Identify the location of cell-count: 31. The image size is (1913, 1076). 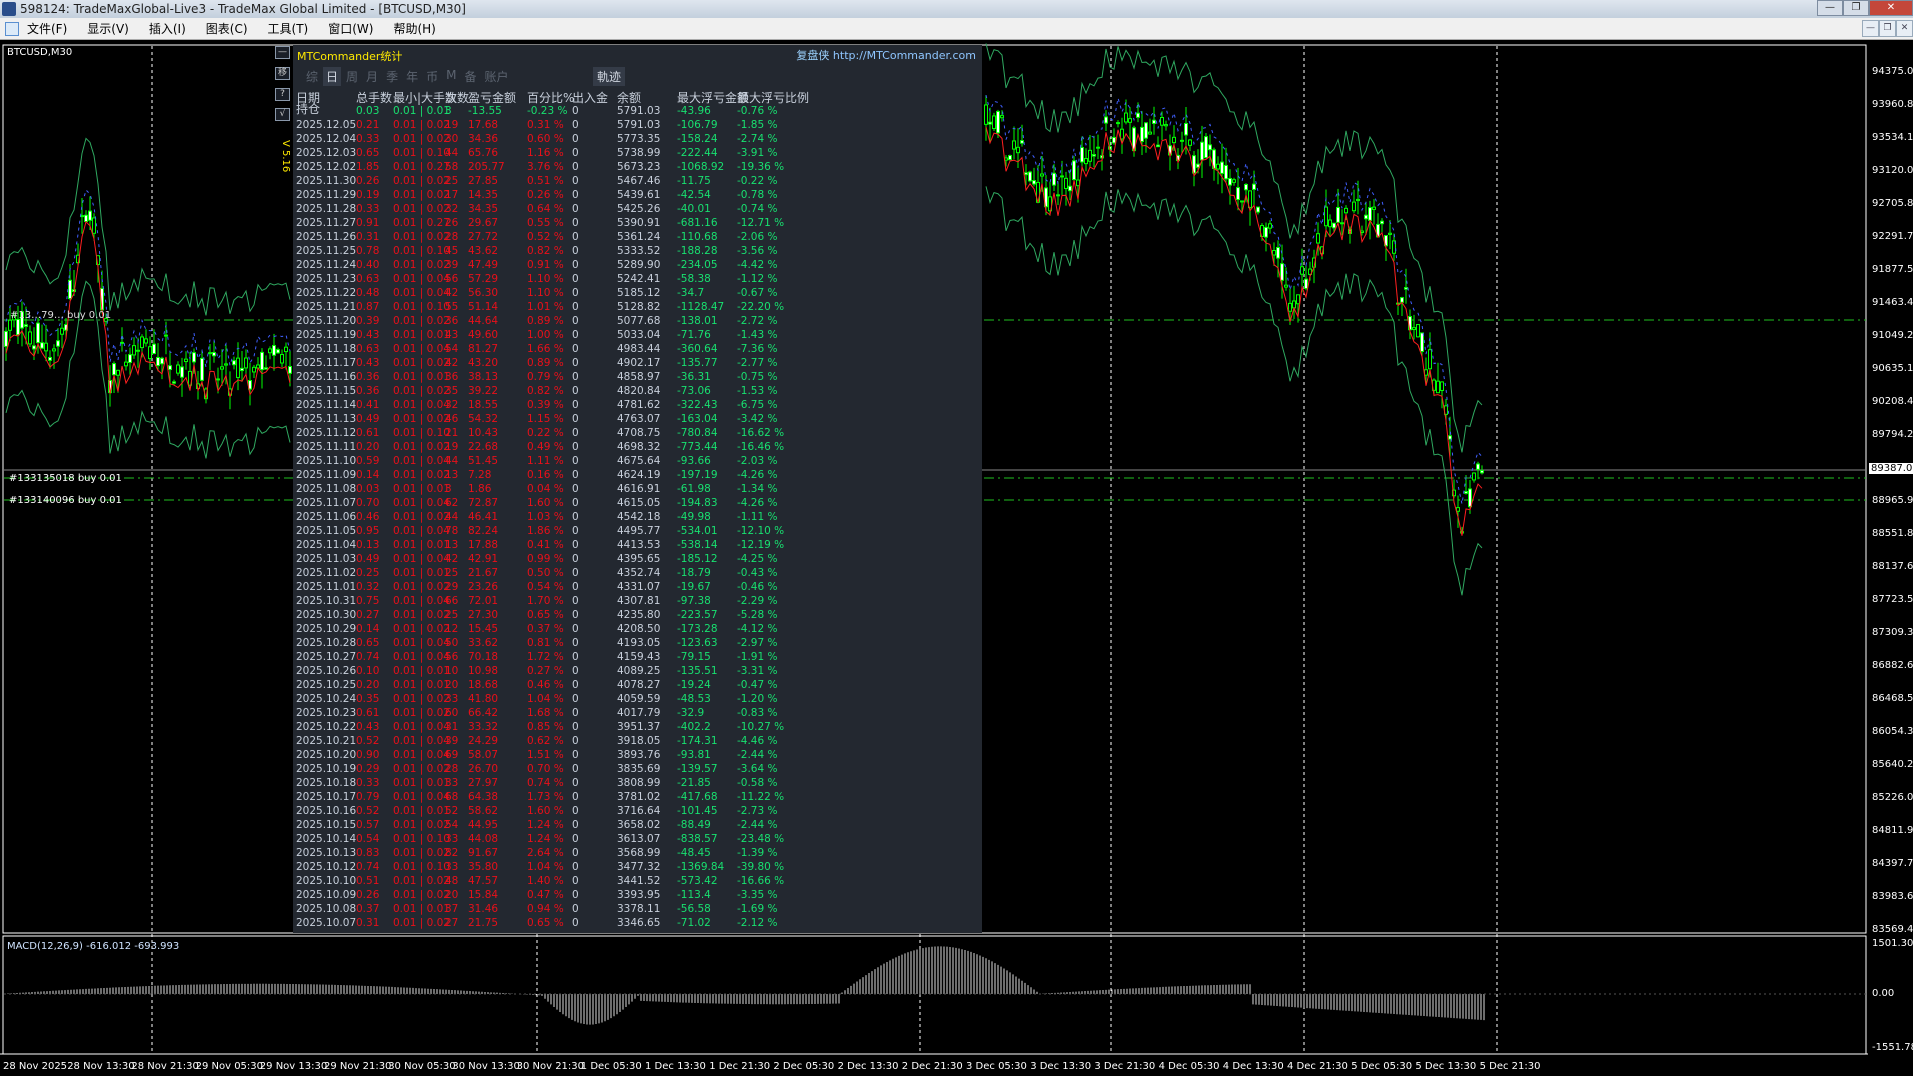
(452, 727).